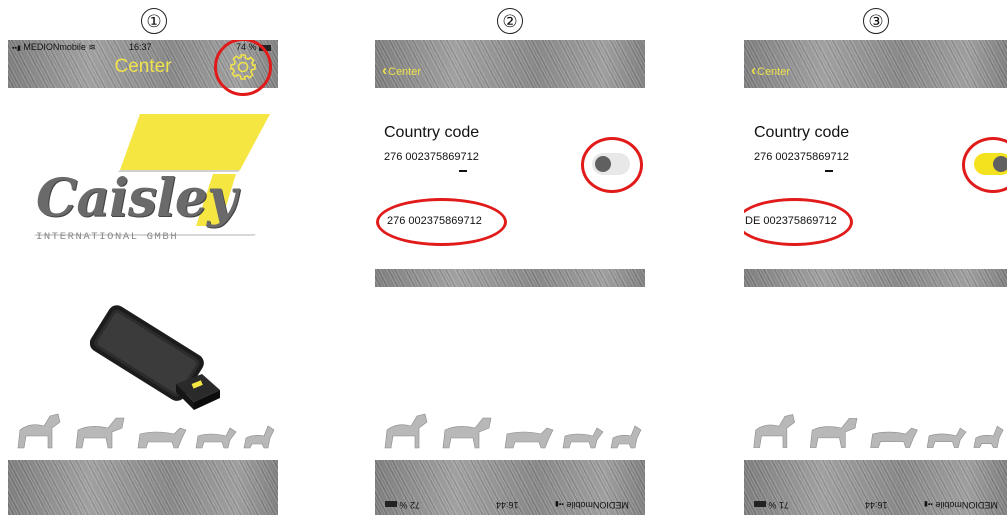 Image resolution: width=1007 pixels, height=515 pixels. Describe the element at coordinates (140, 47) in the screenshot. I see `status-time: 16:37` at that location.